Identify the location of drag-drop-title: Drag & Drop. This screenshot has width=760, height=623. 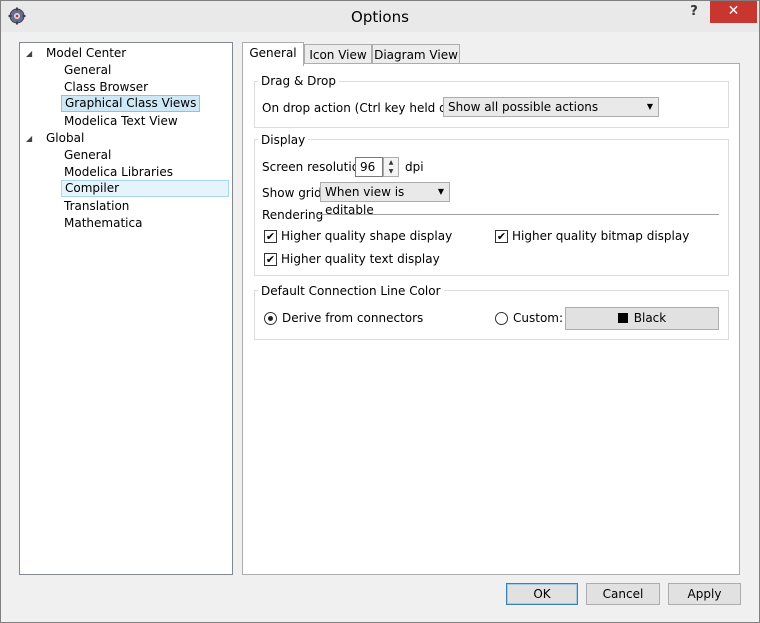
(298, 81).